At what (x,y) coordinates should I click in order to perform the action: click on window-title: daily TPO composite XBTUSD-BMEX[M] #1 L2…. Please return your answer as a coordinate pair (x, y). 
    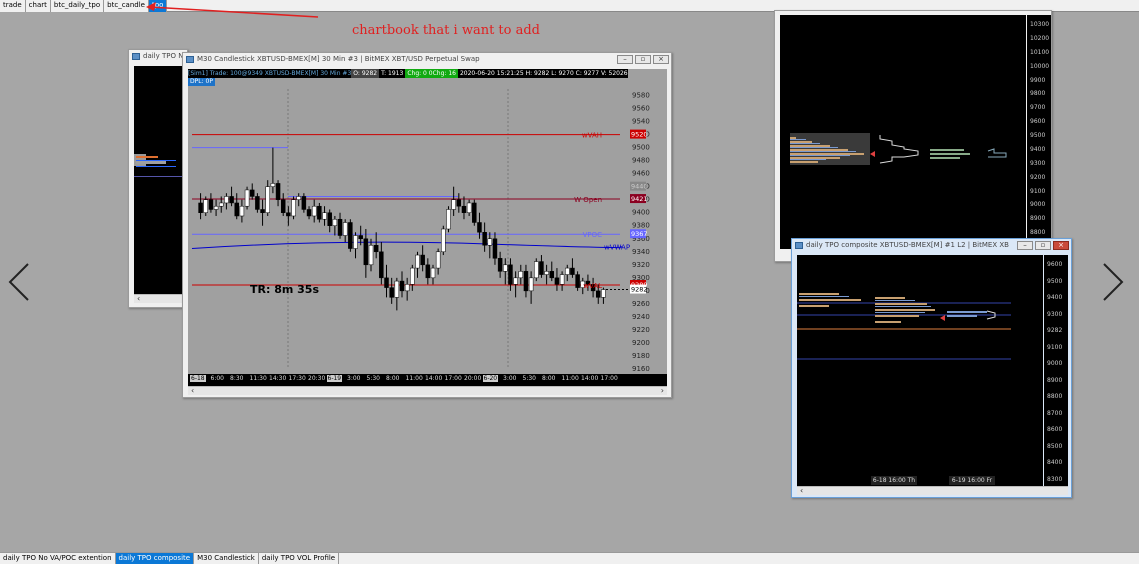
    Looking at the image, I should click on (907, 245).